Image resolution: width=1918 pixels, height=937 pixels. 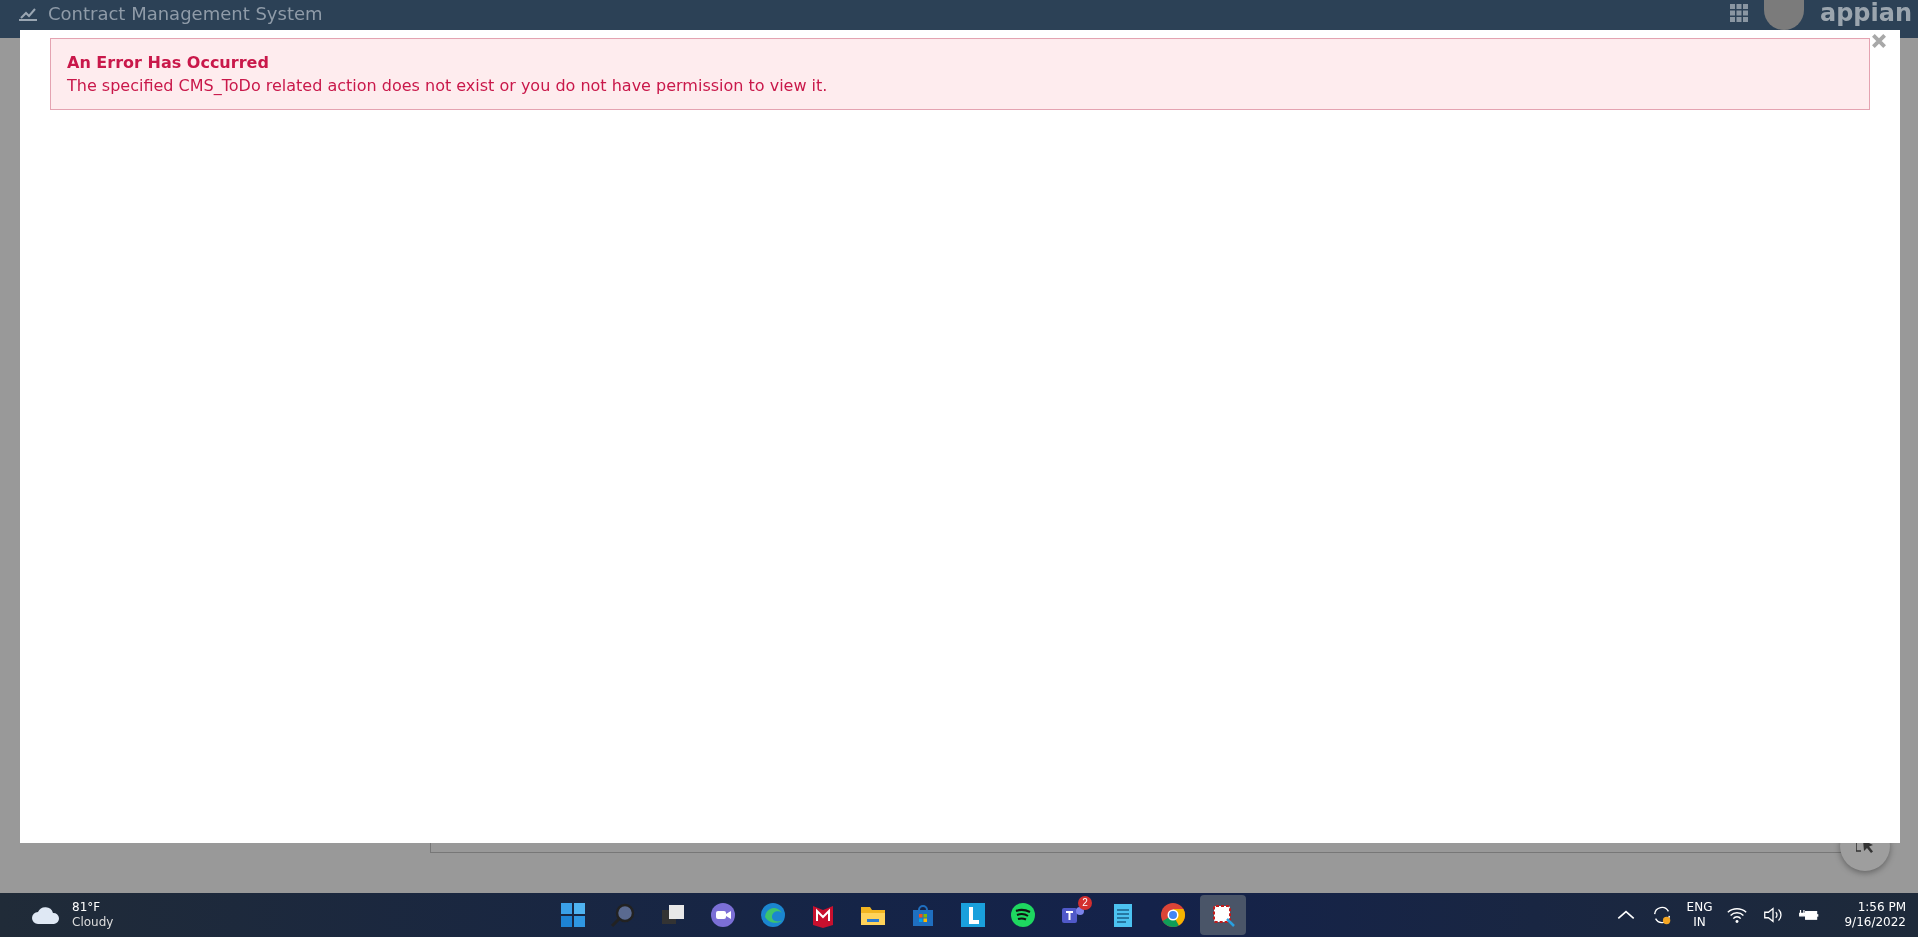 What do you see at coordinates (1773, 915) in the screenshot?
I see `speaker-icon` at bounding box center [1773, 915].